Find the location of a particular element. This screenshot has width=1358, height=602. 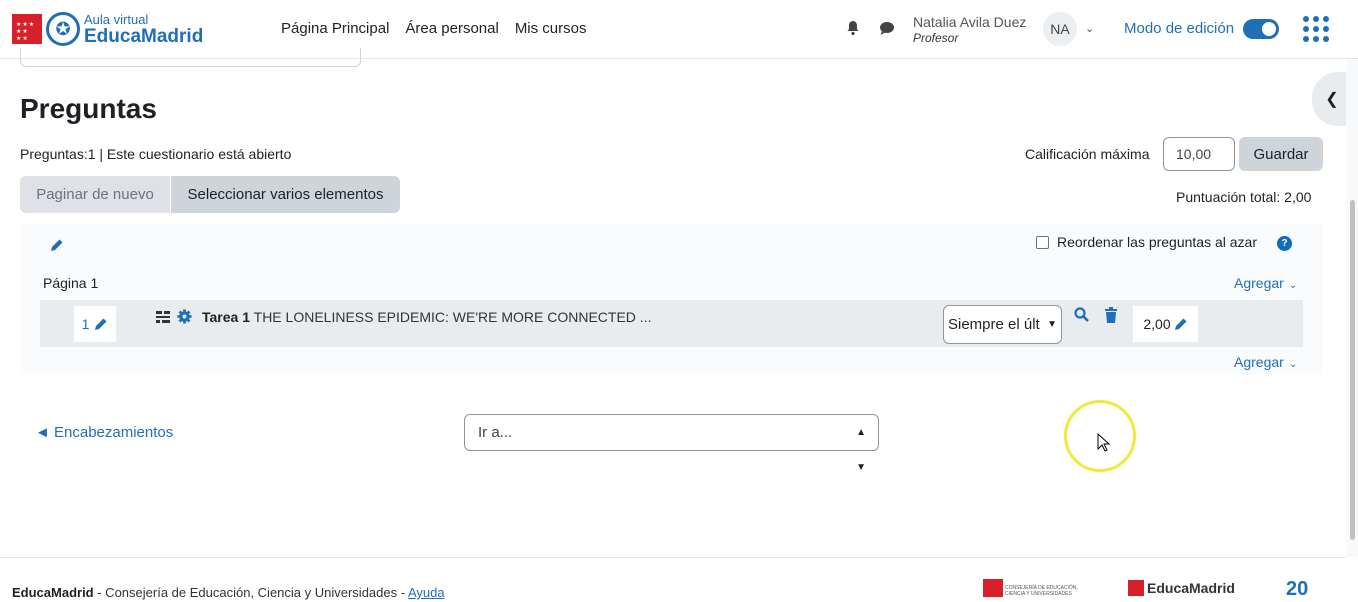

question-type-icon is located at coordinates (163, 317).